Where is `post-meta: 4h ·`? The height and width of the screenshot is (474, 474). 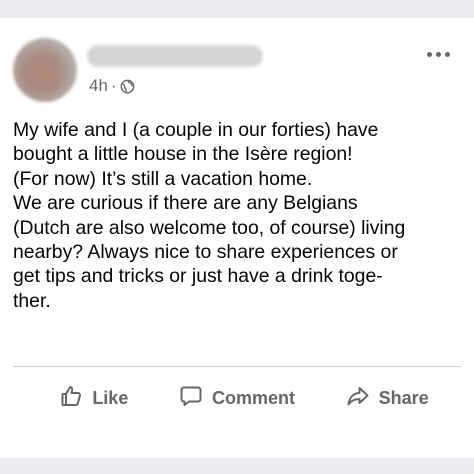
post-meta: 4h · is located at coordinates (112, 86).